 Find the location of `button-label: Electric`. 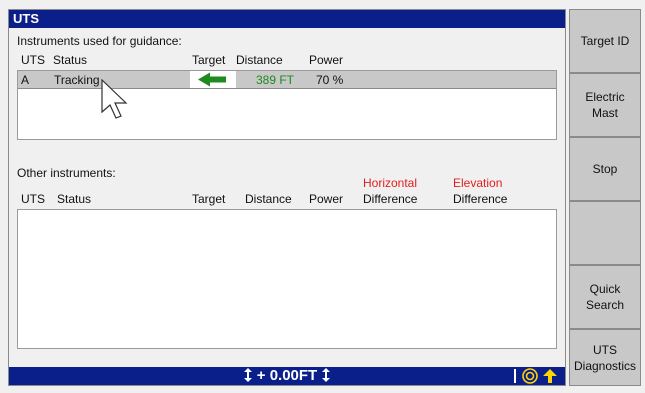

button-label: Electric is located at coordinates (605, 97).